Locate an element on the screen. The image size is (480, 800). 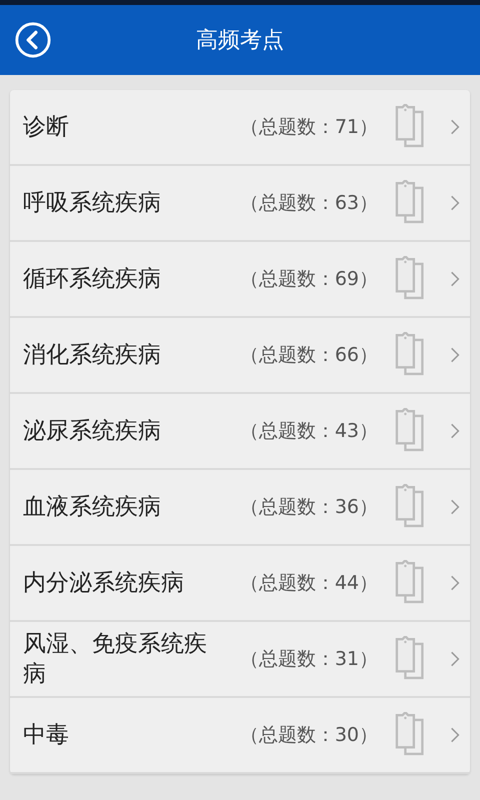
back-icon is located at coordinates (33, 40).